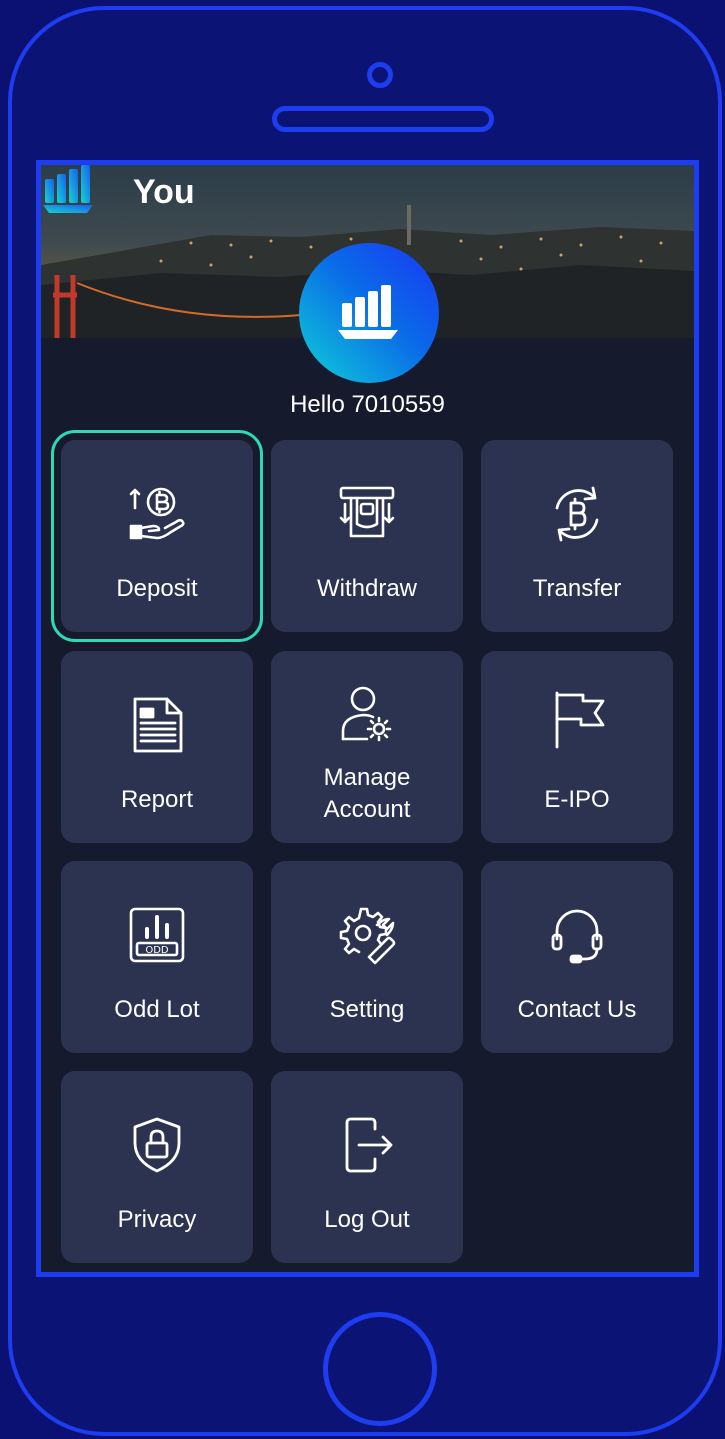 The height and width of the screenshot is (1439, 725). Describe the element at coordinates (157, 950) in the screenshot. I see `svg-text: ODD` at that location.